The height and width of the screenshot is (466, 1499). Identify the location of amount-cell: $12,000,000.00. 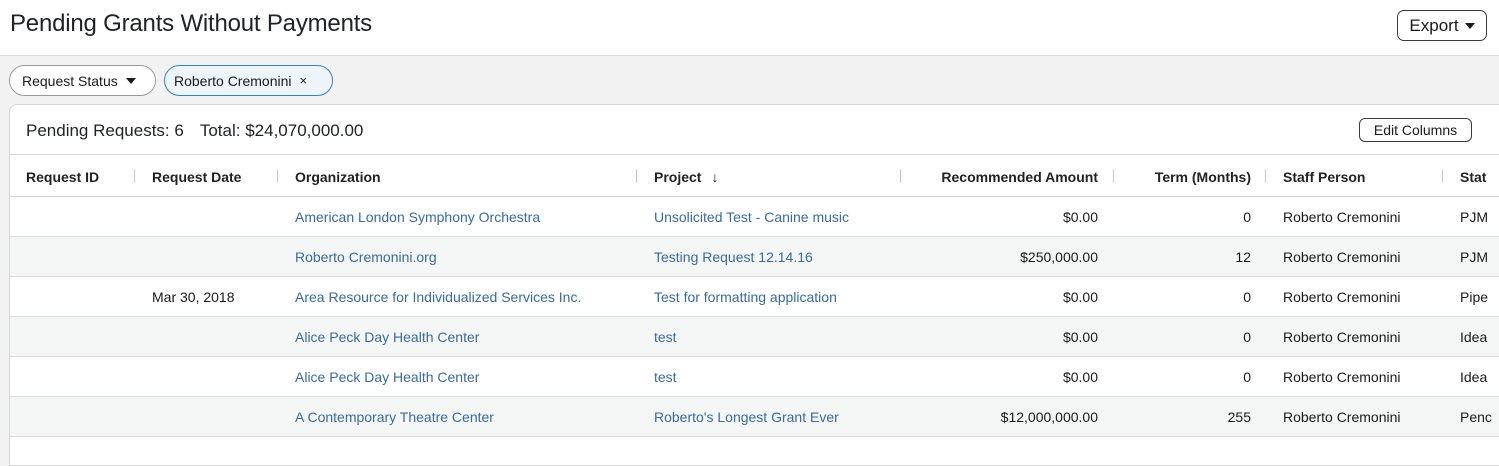
(1049, 416).